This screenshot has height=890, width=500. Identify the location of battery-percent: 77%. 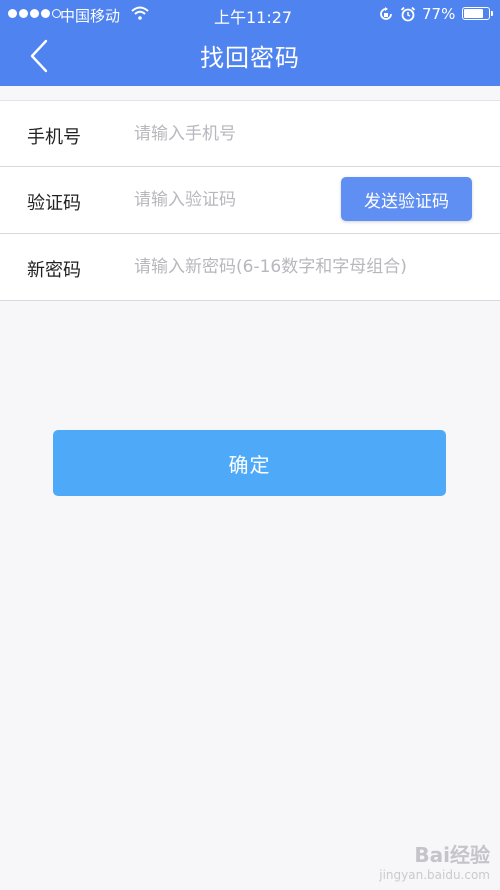
(439, 14).